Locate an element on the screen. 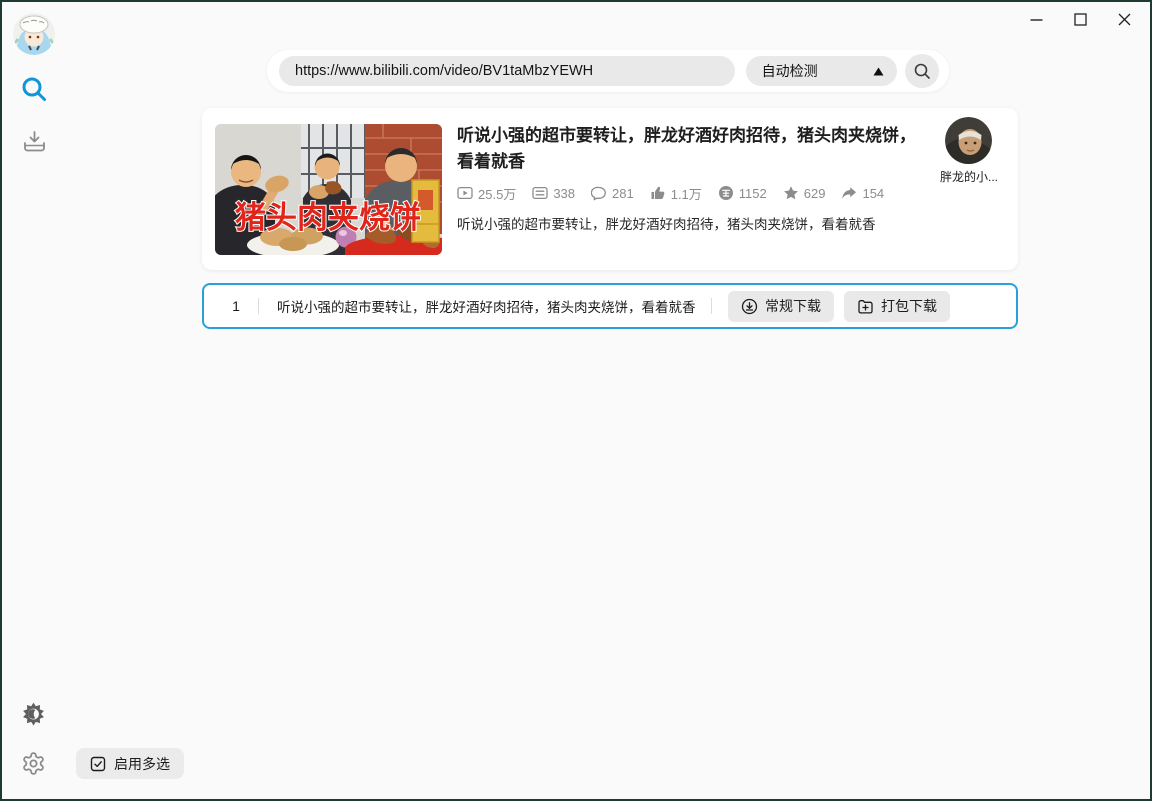 This screenshot has width=1152, height=801. video-stats: 25.5万 338 281 1.1万 1152 629 154 is located at coordinates (688, 193).